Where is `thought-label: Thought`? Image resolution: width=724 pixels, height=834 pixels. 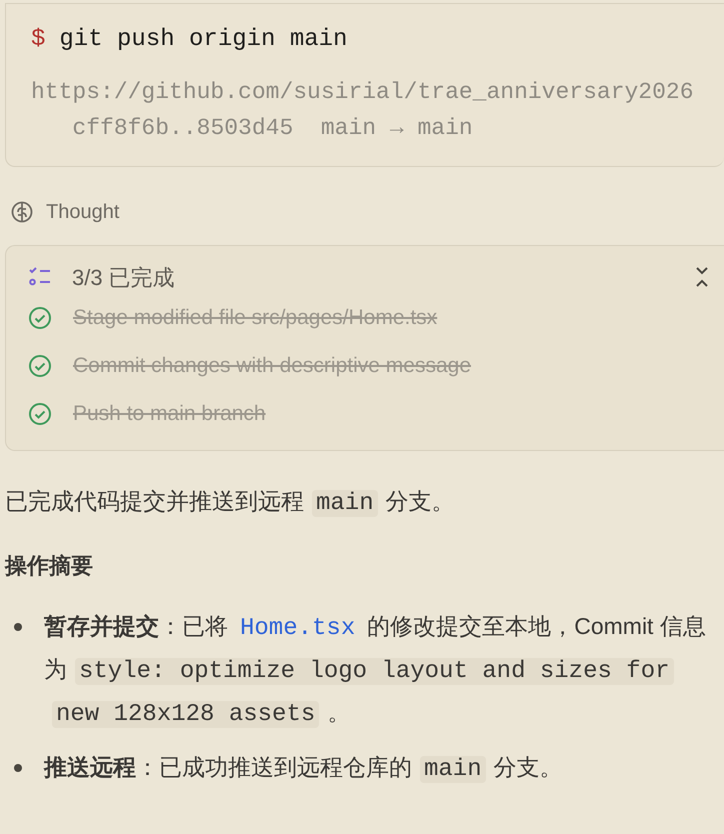 thought-label: Thought is located at coordinates (83, 212).